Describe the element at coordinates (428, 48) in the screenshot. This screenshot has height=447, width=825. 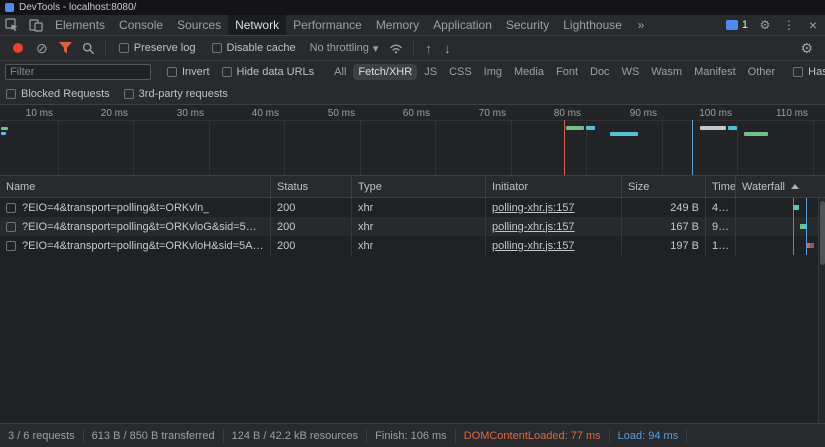
I see `import-har-icon: ↑` at that location.